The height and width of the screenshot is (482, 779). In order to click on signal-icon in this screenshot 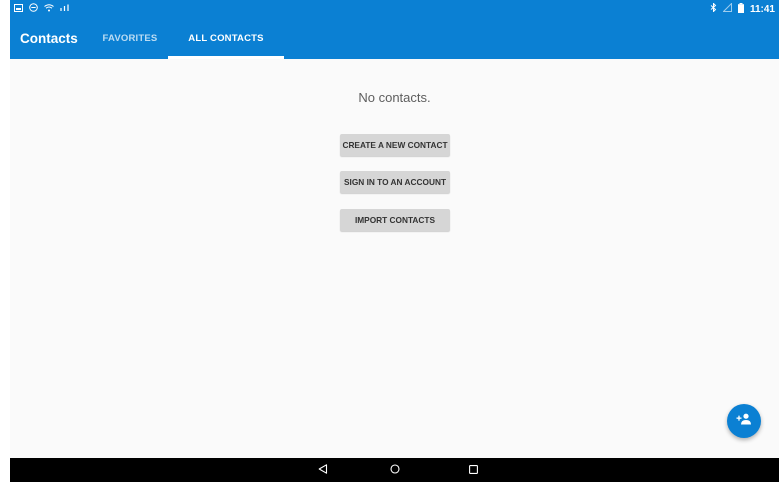, I will do `click(64, 9)`.